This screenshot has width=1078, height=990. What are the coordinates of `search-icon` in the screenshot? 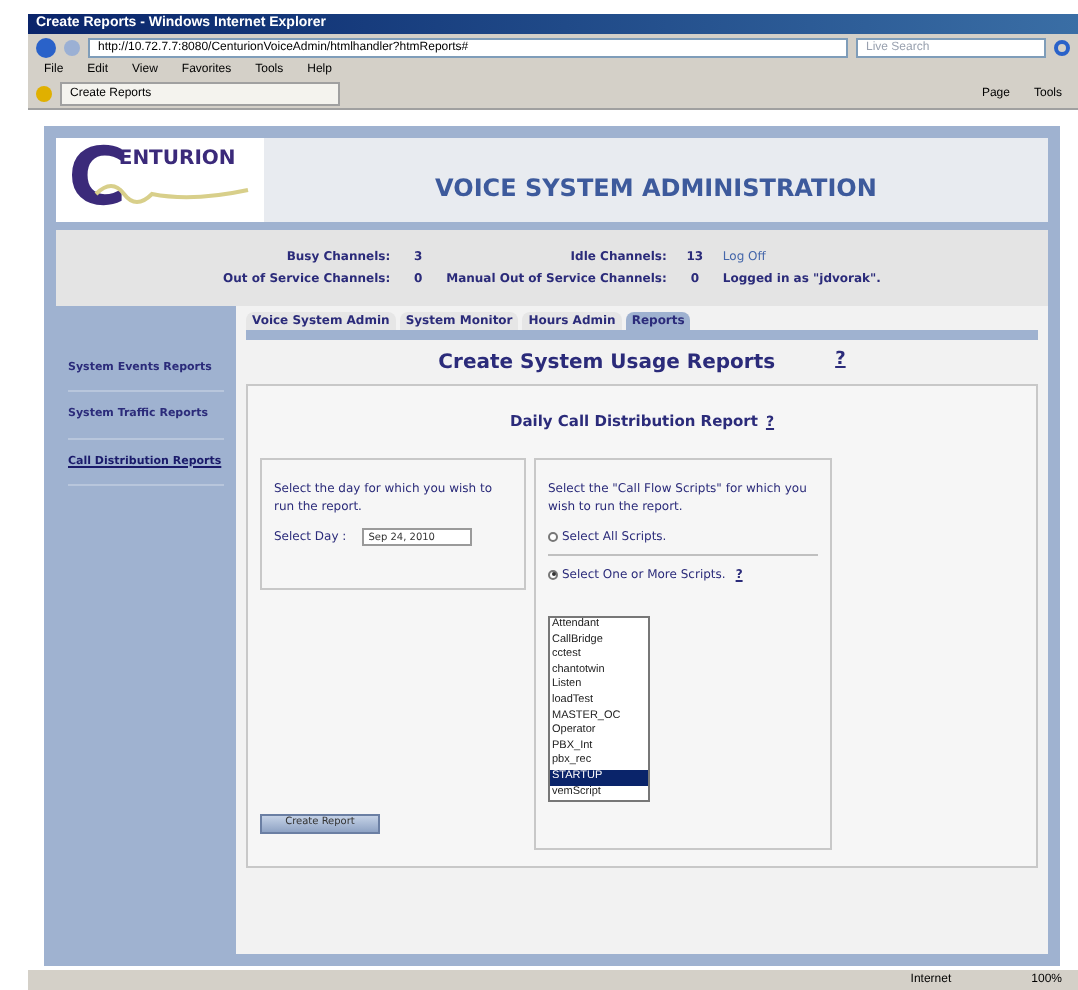 It's located at (1062, 48).